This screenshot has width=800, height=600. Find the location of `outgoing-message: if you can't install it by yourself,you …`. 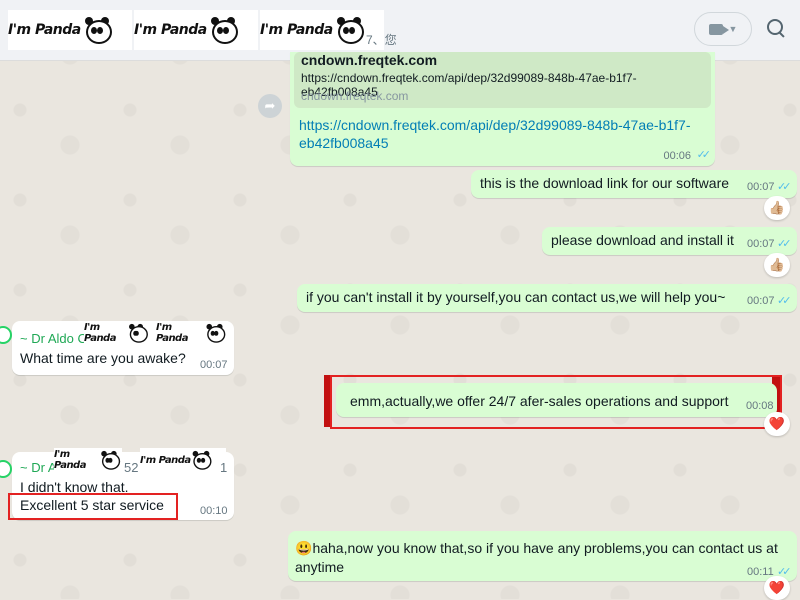

outgoing-message: if you can't install it by yourself,you … is located at coordinates (547, 298).